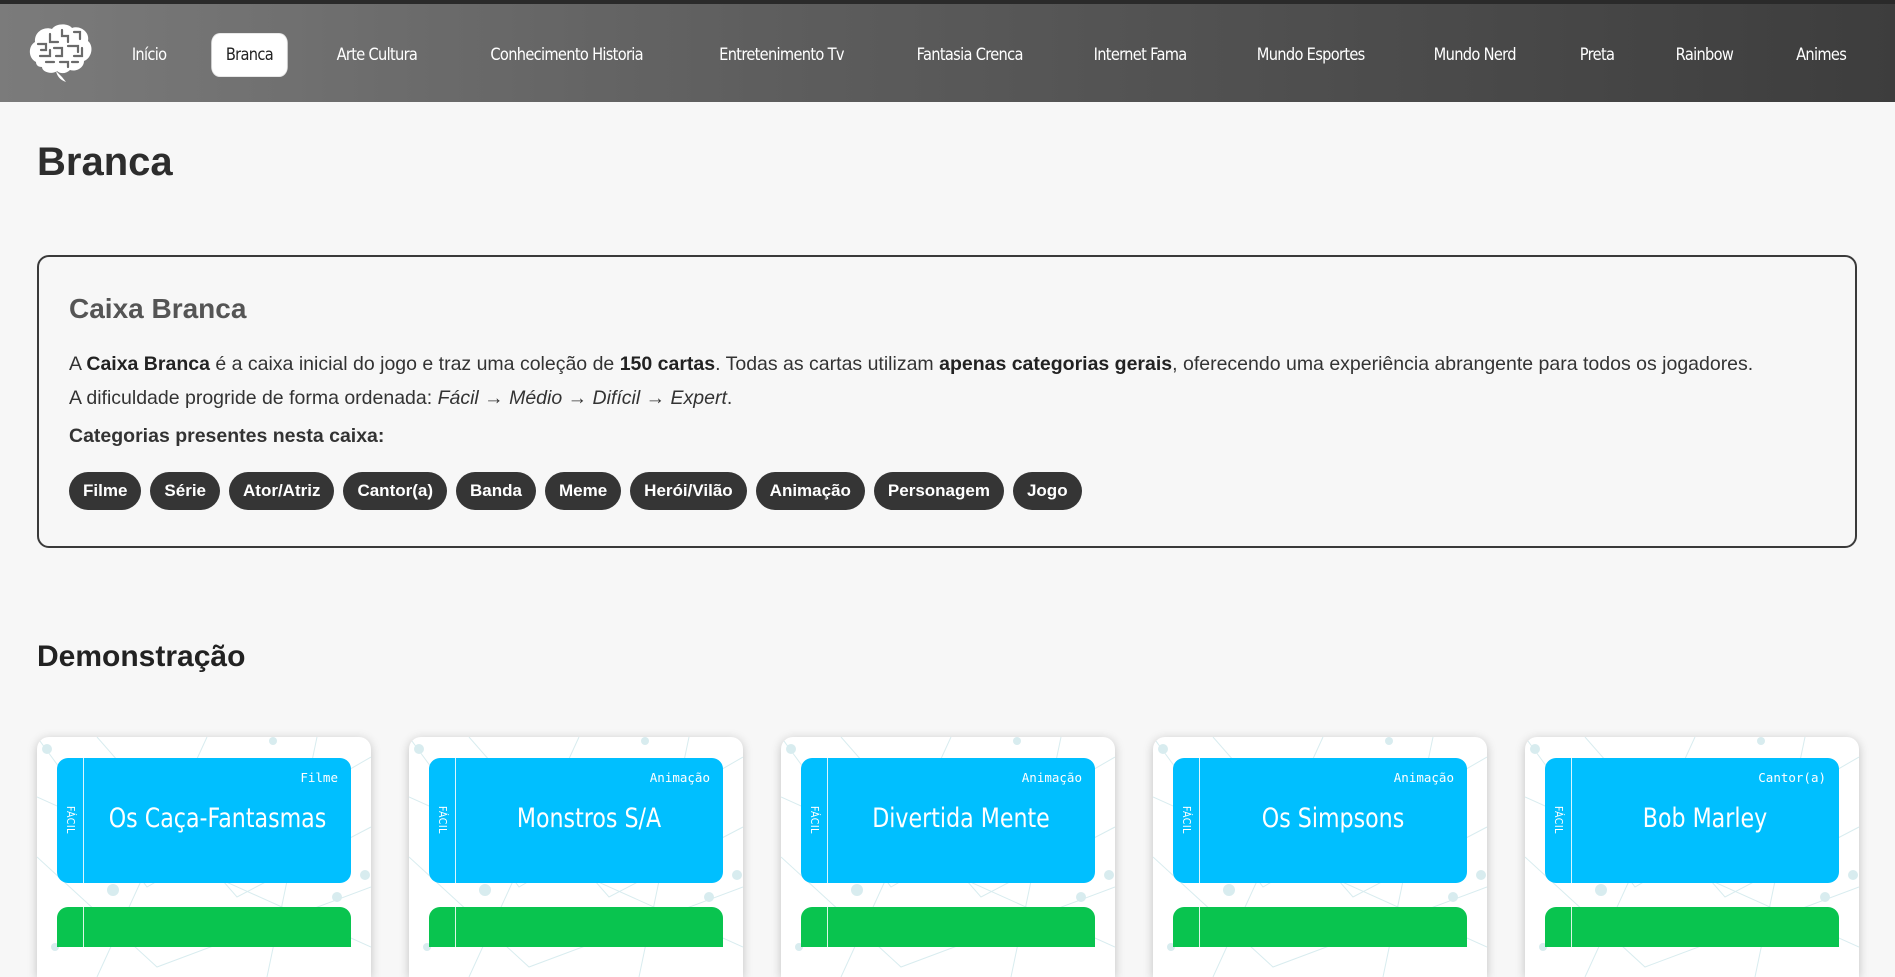 The height and width of the screenshot is (977, 1895). Describe the element at coordinates (227, 436) in the screenshot. I see `categories-label: Categorias presentes nesta caixa:` at that location.